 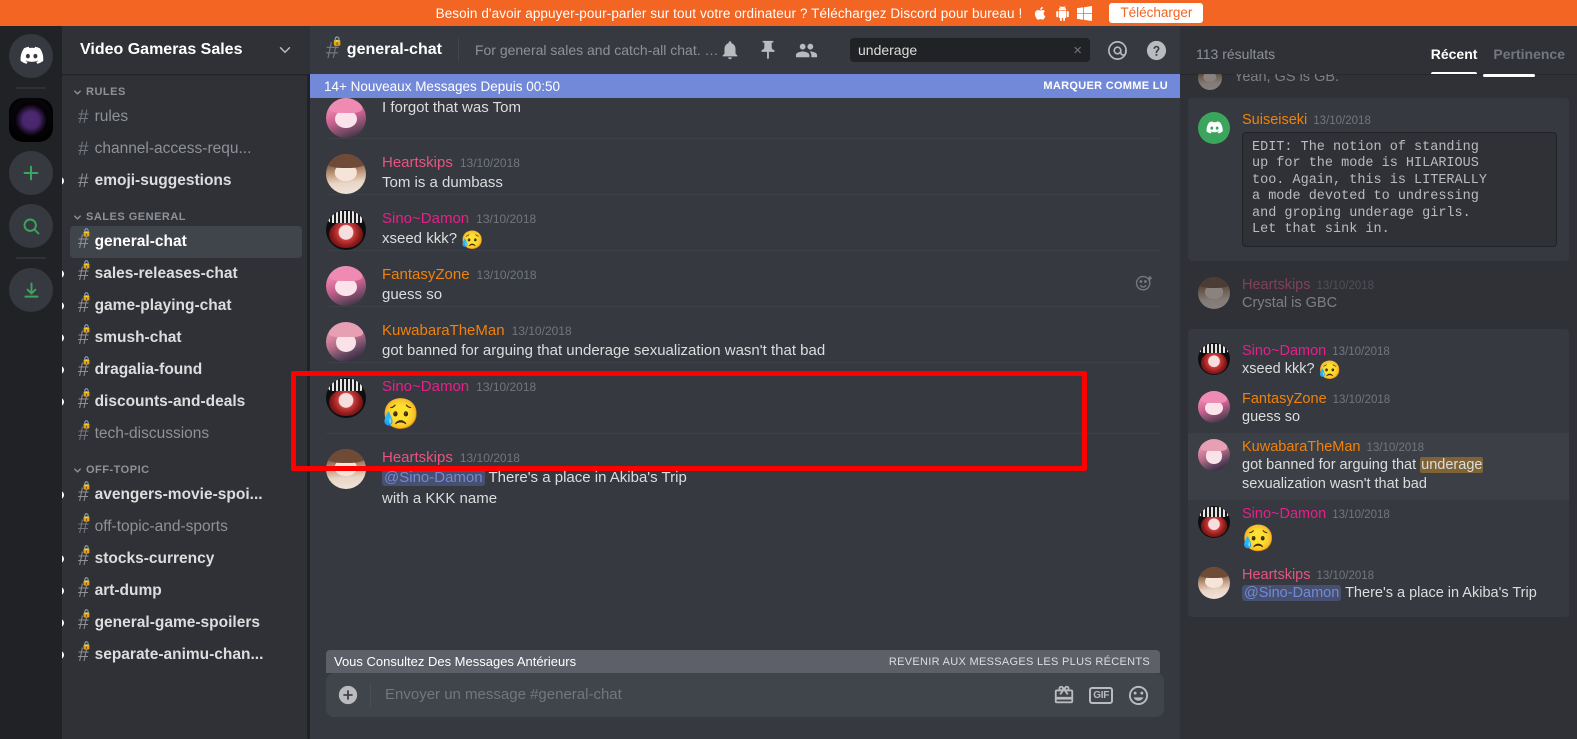 I want to click on message-timestamp: 13/10/2018, so click(x=489, y=163).